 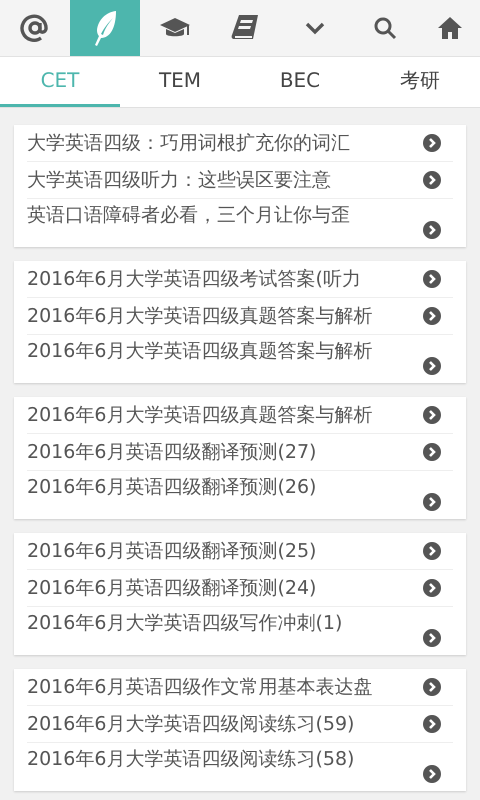 What do you see at coordinates (420, 82) in the screenshot?
I see `tab: 考研` at bounding box center [420, 82].